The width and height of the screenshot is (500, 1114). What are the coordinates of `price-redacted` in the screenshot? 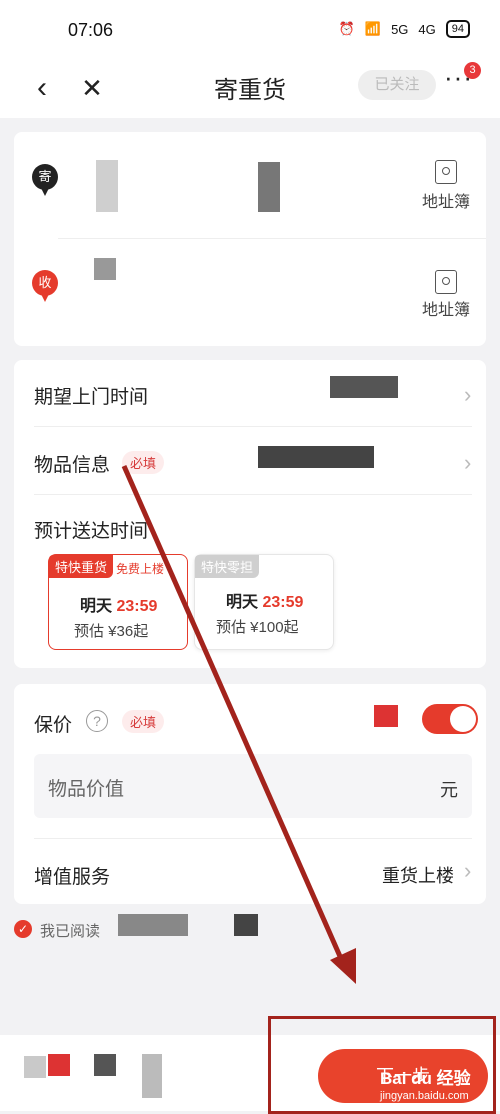 It's located at (35, 1067).